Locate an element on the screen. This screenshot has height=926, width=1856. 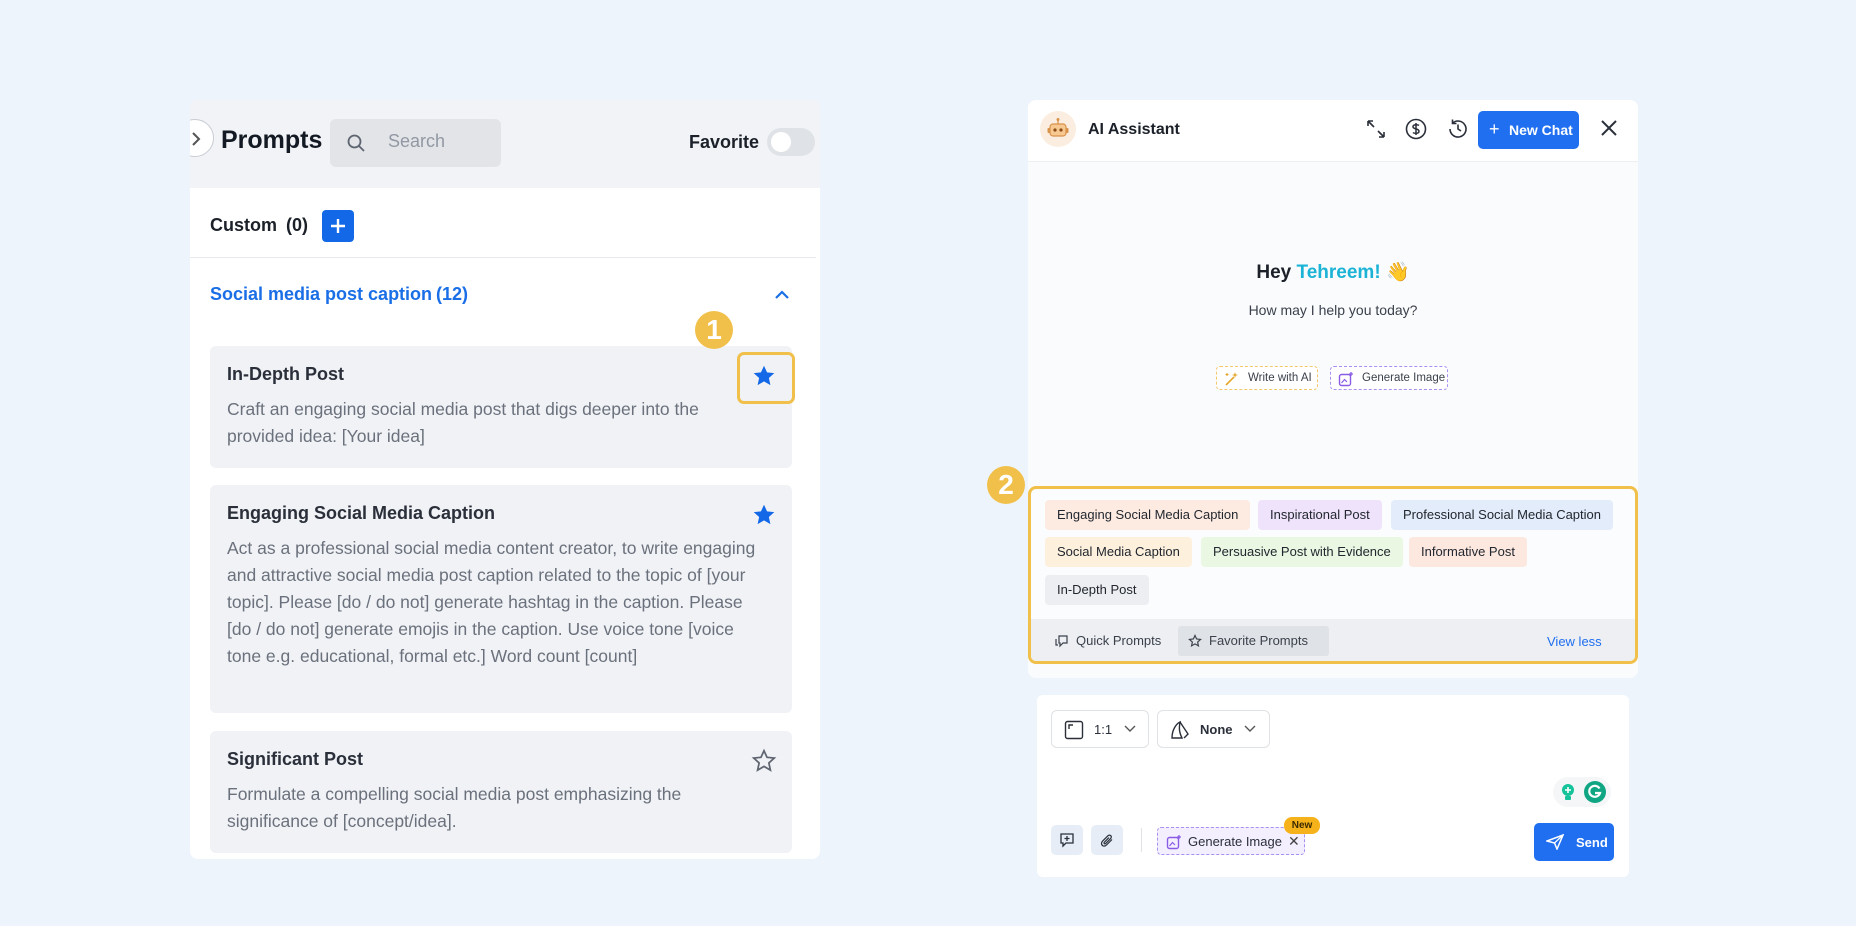
collapse-panel-button is located at coordinates (202, 138).